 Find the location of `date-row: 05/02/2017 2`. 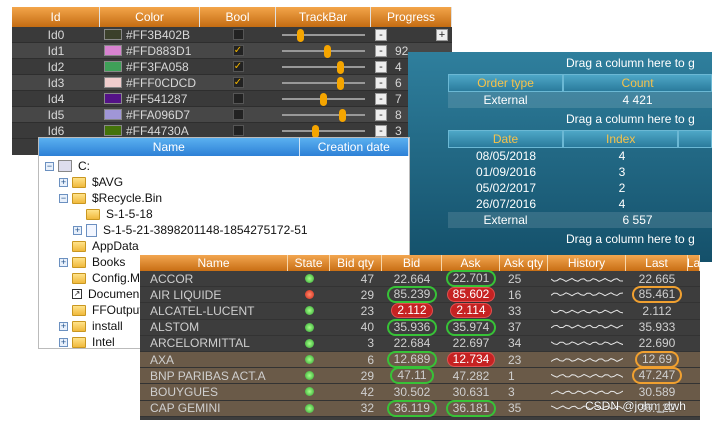

date-row: 05/02/2017 2 is located at coordinates (580, 188).